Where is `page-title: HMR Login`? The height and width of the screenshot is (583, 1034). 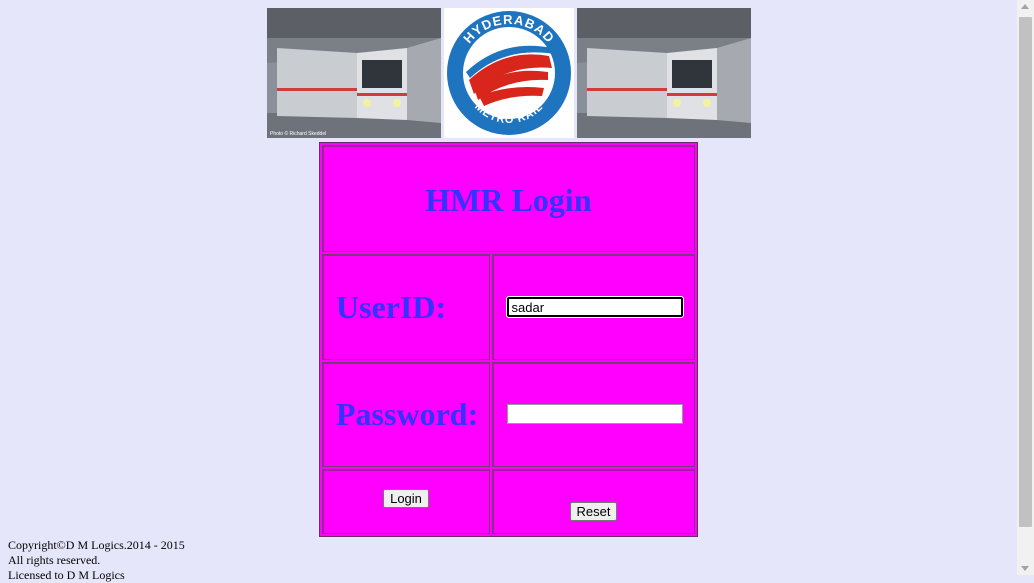 page-title: HMR Login is located at coordinates (508, 200).